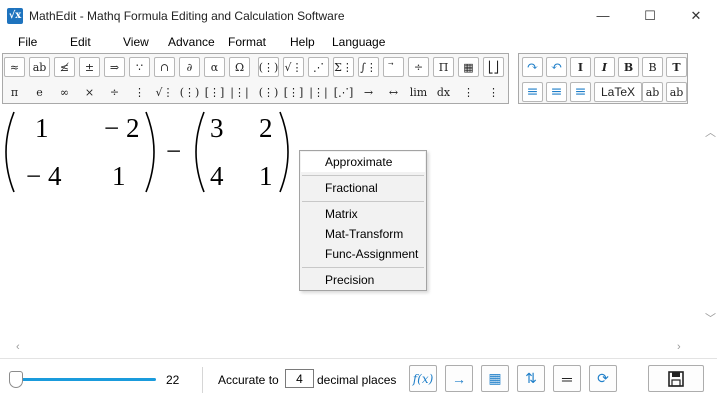  Describe the element at coordinates (14, 67) in the screenshot. I see `approx-symbol-button: ≈` at that location.